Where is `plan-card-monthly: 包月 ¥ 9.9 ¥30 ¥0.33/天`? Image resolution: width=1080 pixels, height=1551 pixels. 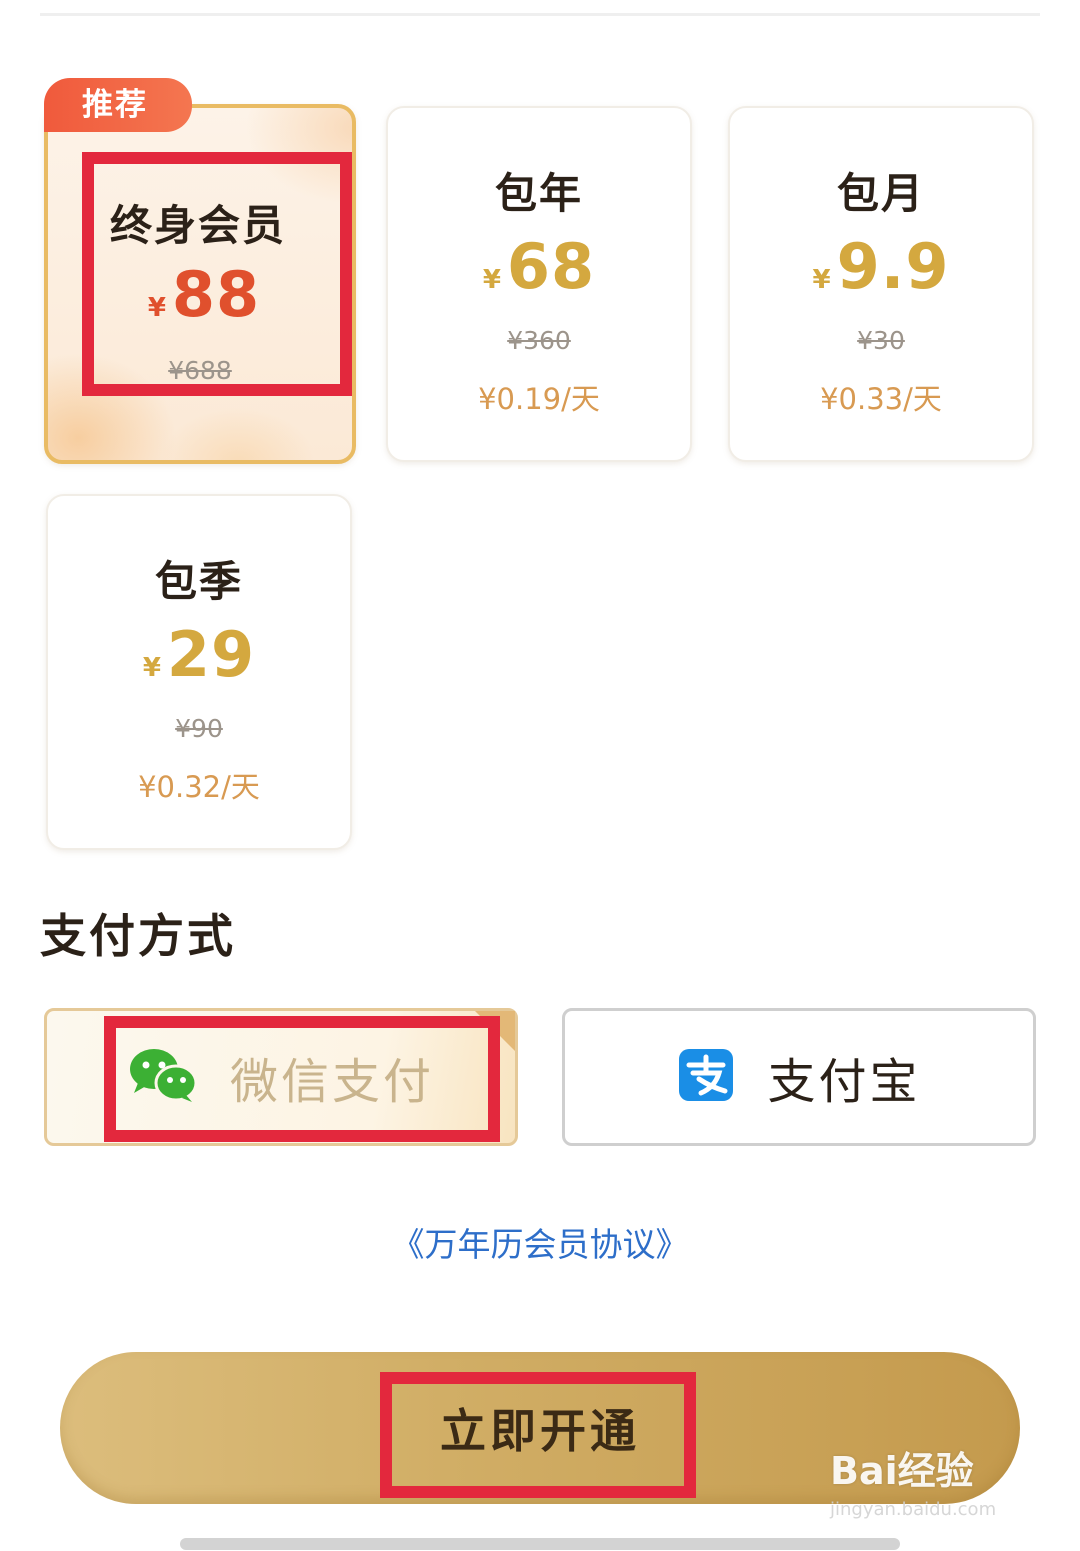 plan-card-monthly: 包月 ¥ 9.9 ¥30 ¥0.33/天 is located at coordinates (881, 284).